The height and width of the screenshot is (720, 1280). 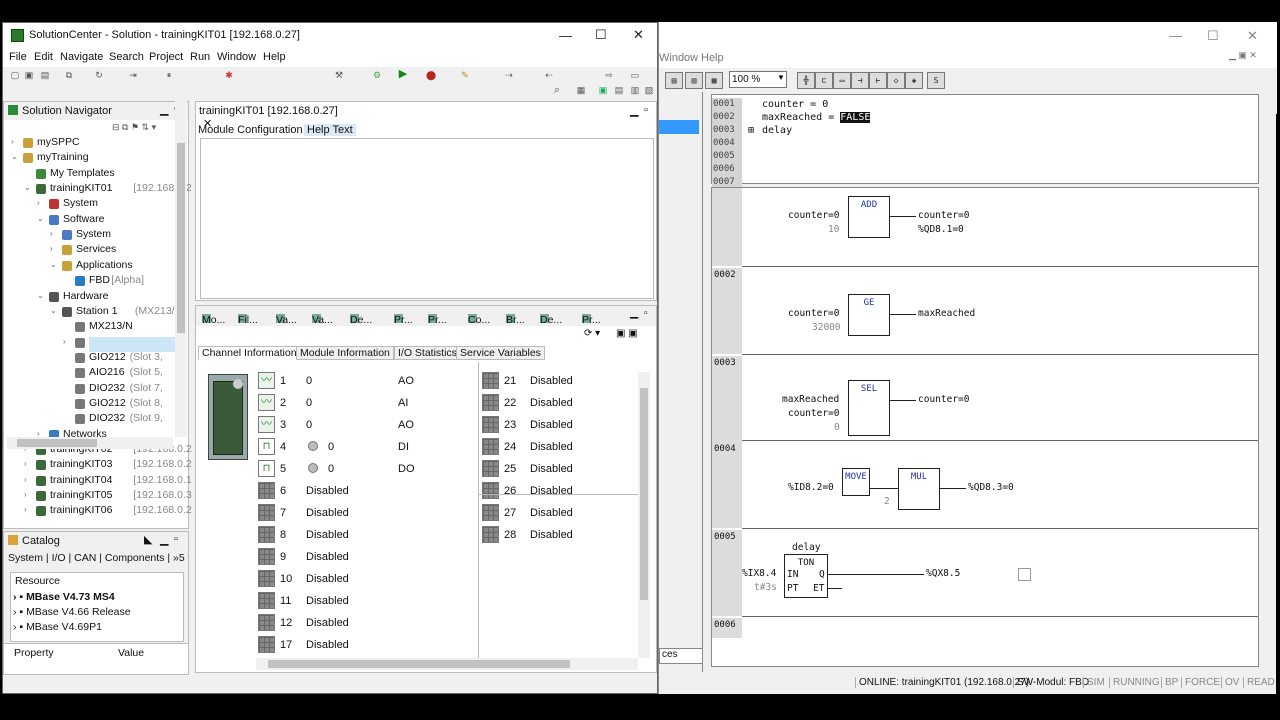 I want to click on toolbar-contact-neg-icon: ⊢, so click(x=878, y=80).